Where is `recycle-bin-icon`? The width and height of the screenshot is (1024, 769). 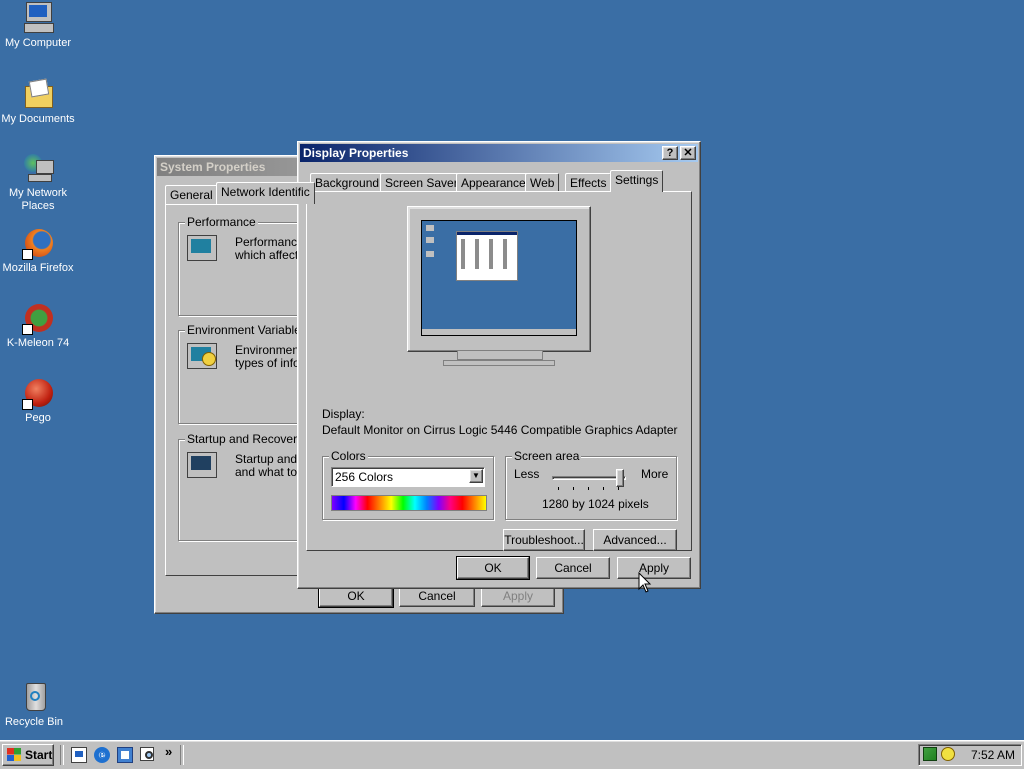
recycle-bin-icon is located at coordinates (34, 697).